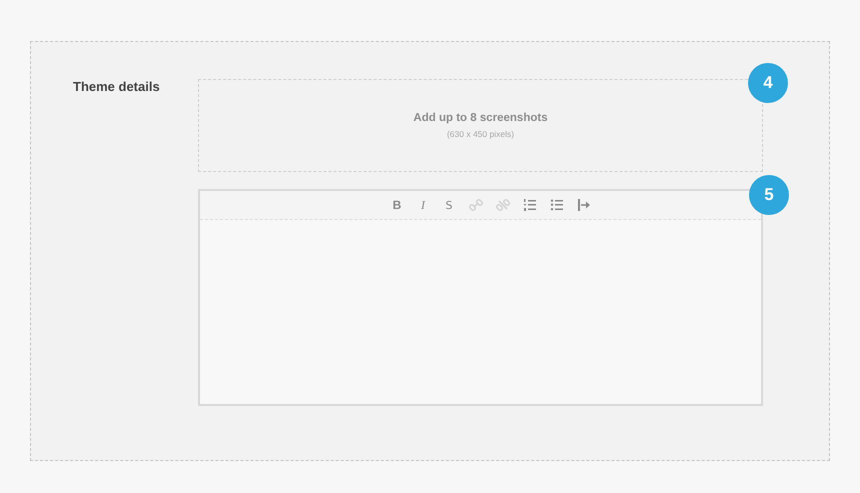  I want to click on bold-button: B, so click(397, 205).